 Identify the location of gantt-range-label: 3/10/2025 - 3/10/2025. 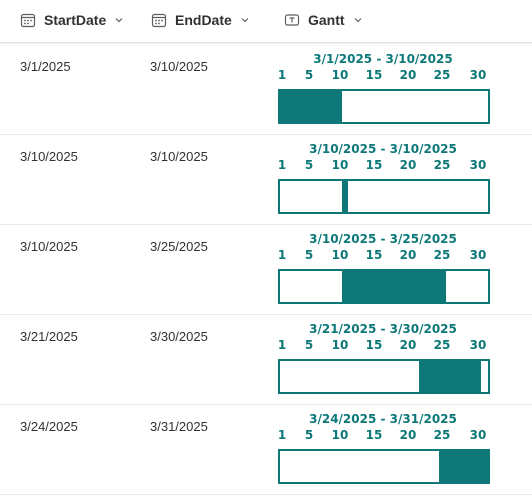
(383, 149).